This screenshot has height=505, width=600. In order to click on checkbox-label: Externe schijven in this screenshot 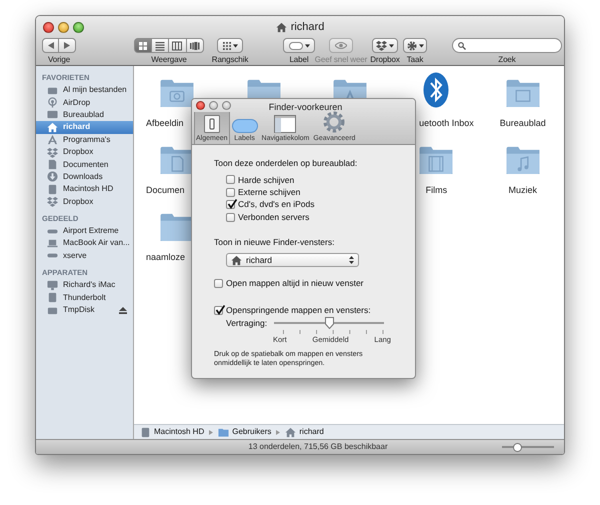, I will do `click(269, 192)`.